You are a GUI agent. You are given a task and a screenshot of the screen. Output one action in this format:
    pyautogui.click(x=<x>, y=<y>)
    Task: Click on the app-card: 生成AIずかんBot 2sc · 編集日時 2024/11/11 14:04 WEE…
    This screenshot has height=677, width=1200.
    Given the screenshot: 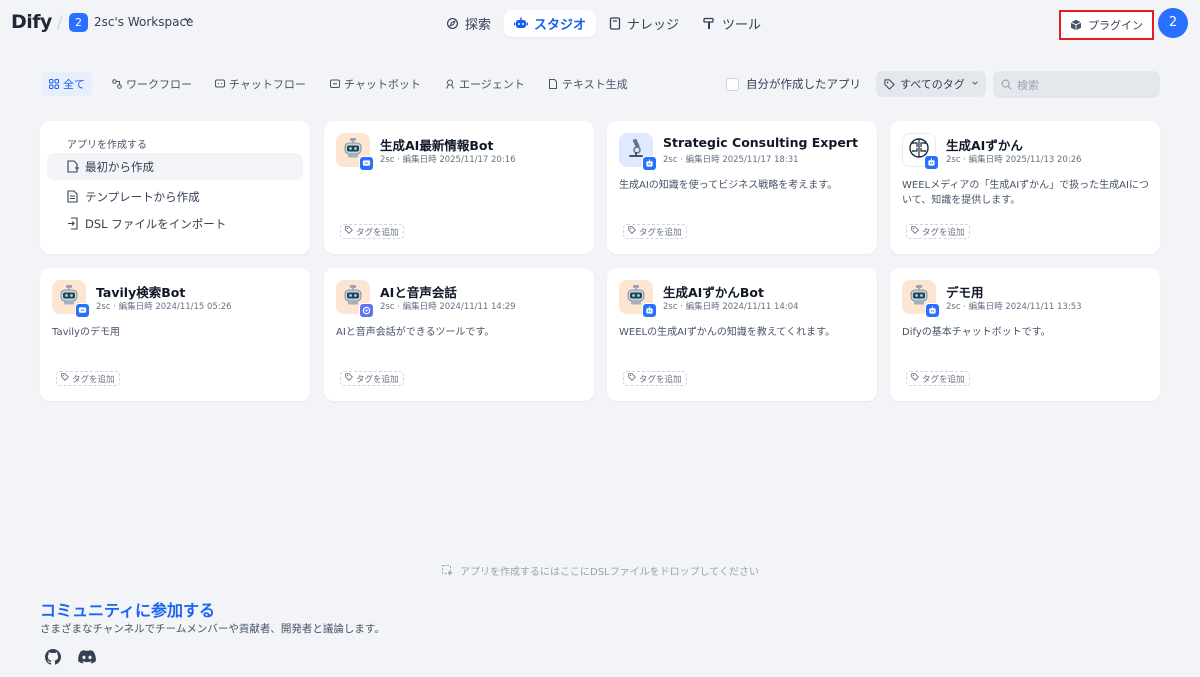 What is the action you would take?
    pyautogui.click(x=742, y=334)
    